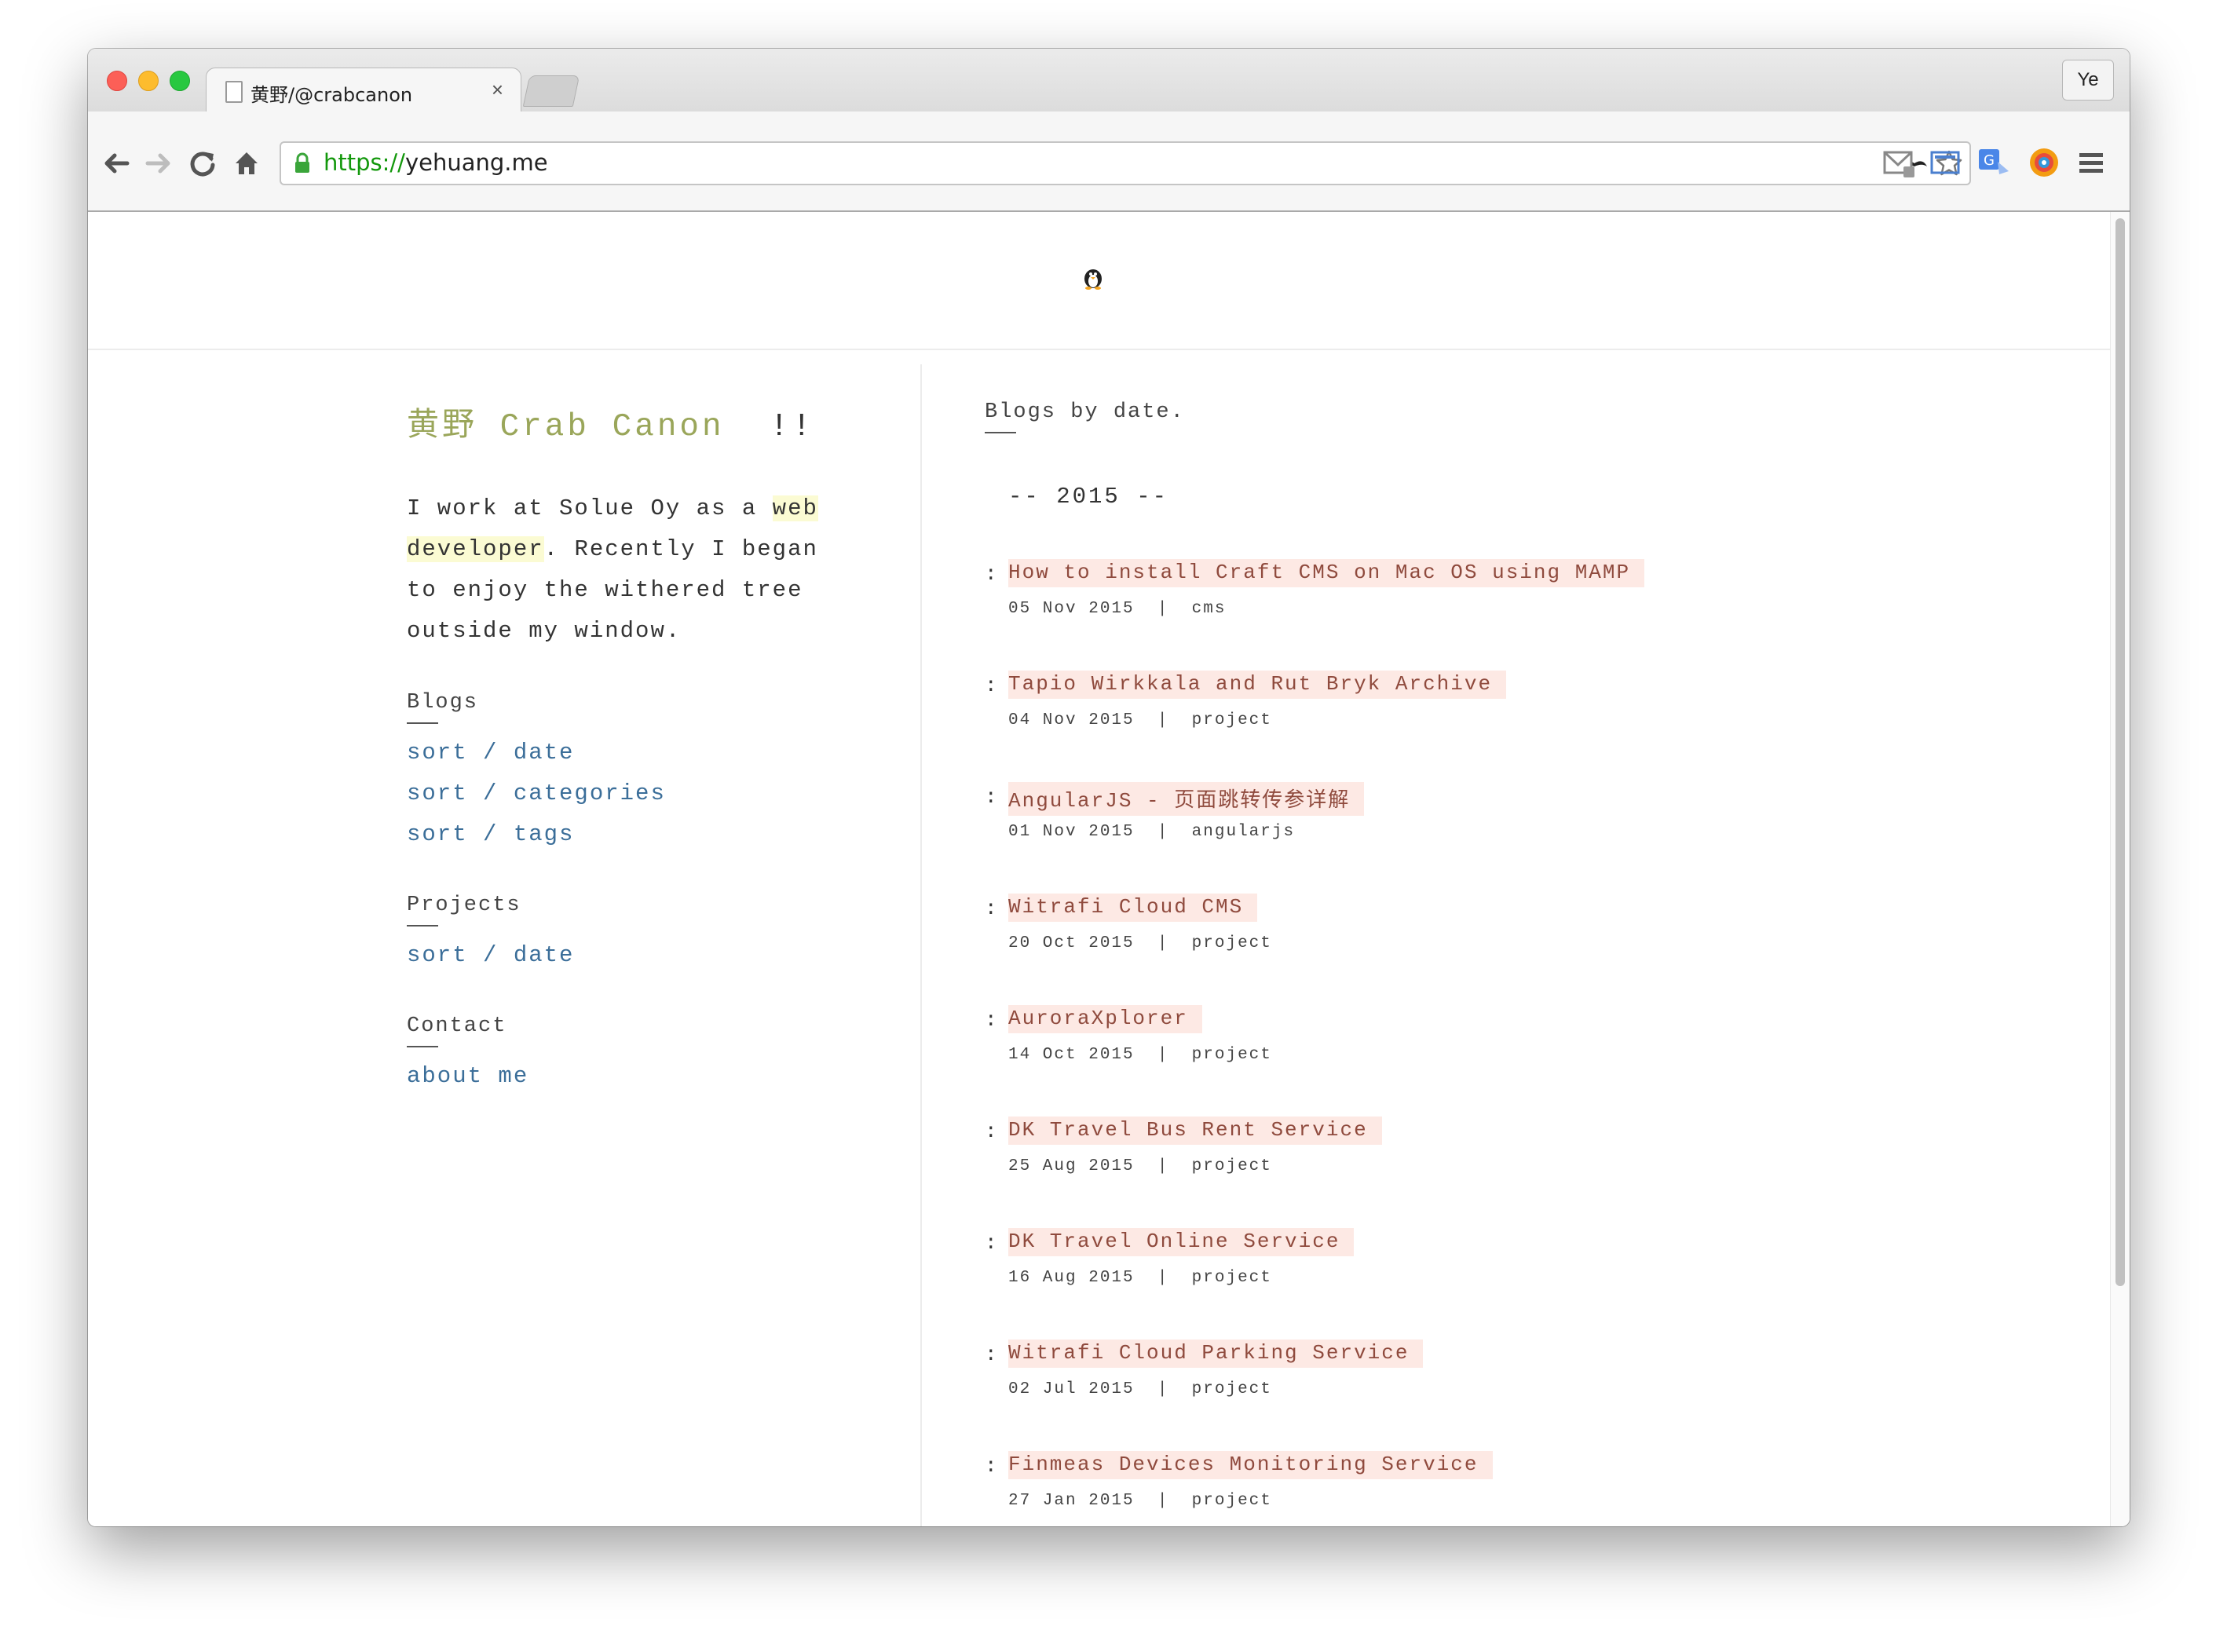  I want to click on post-meta: 16 Aug 2015 | project, so click(1140, 1278).